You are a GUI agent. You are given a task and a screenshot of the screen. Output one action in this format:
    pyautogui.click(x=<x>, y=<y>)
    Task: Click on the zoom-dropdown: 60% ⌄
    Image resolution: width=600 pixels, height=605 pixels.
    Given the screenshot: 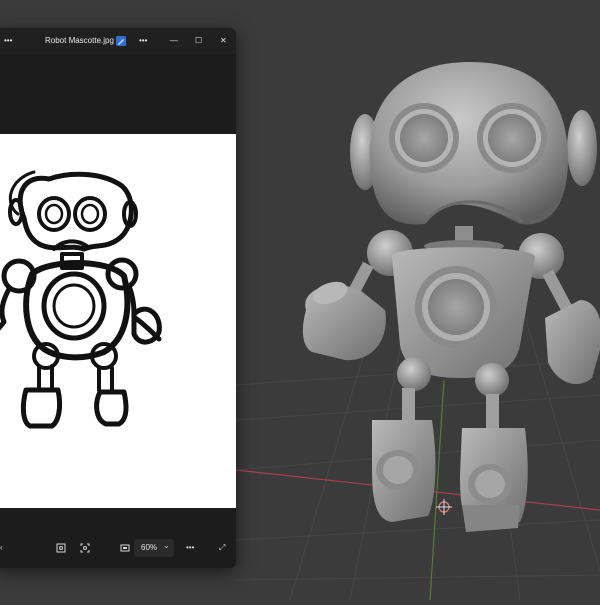 What is the action you would take?
    pyautogui.click(x=154, y=548)
    